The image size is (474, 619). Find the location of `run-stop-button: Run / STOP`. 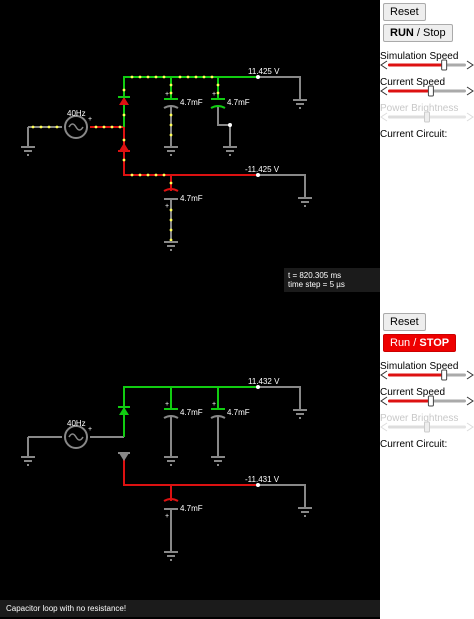

run-stop-button: Run / STOP is located at coordinates (420, 343).